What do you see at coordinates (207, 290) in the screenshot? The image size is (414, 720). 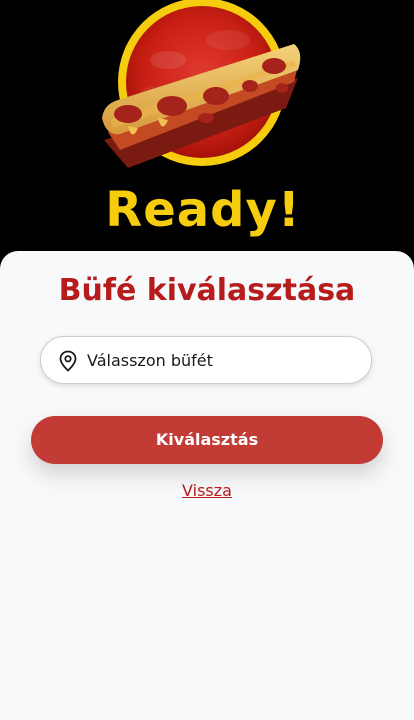 I see `page-title: Büfé kiválasztása` at bounding box center [207, 290].